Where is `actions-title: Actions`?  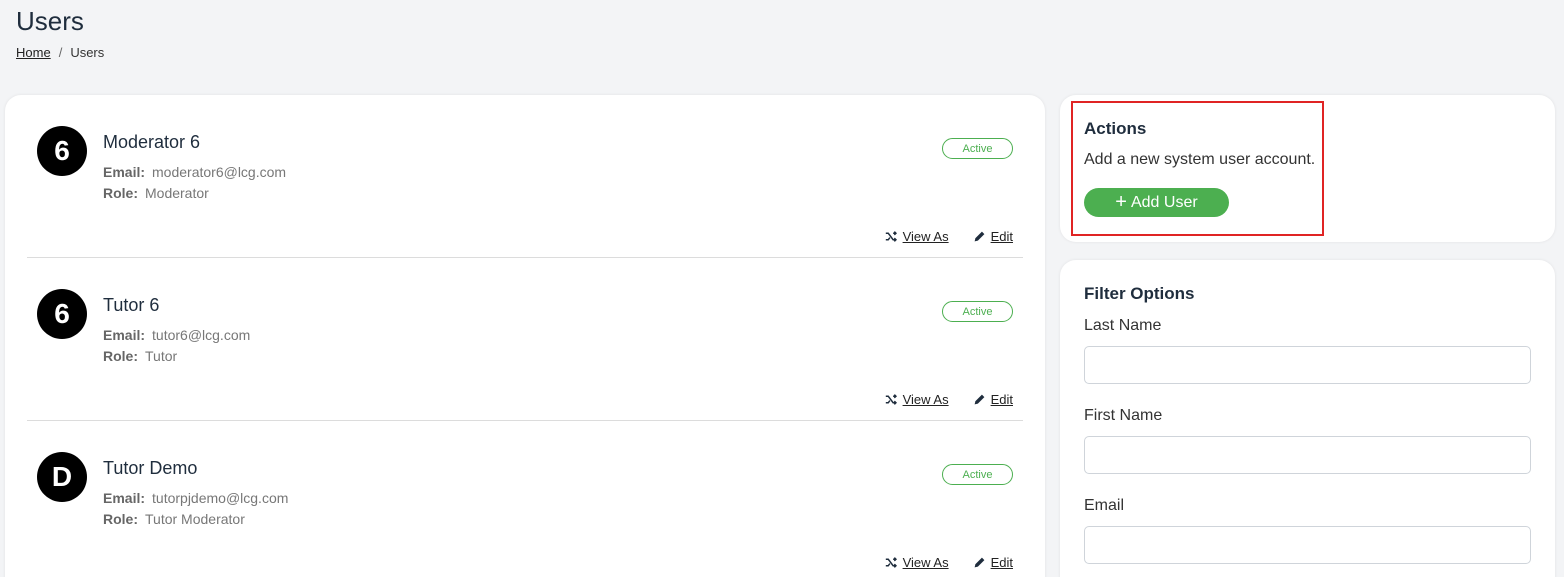
actions-title: Actions is located at coordinates (1115, 128).